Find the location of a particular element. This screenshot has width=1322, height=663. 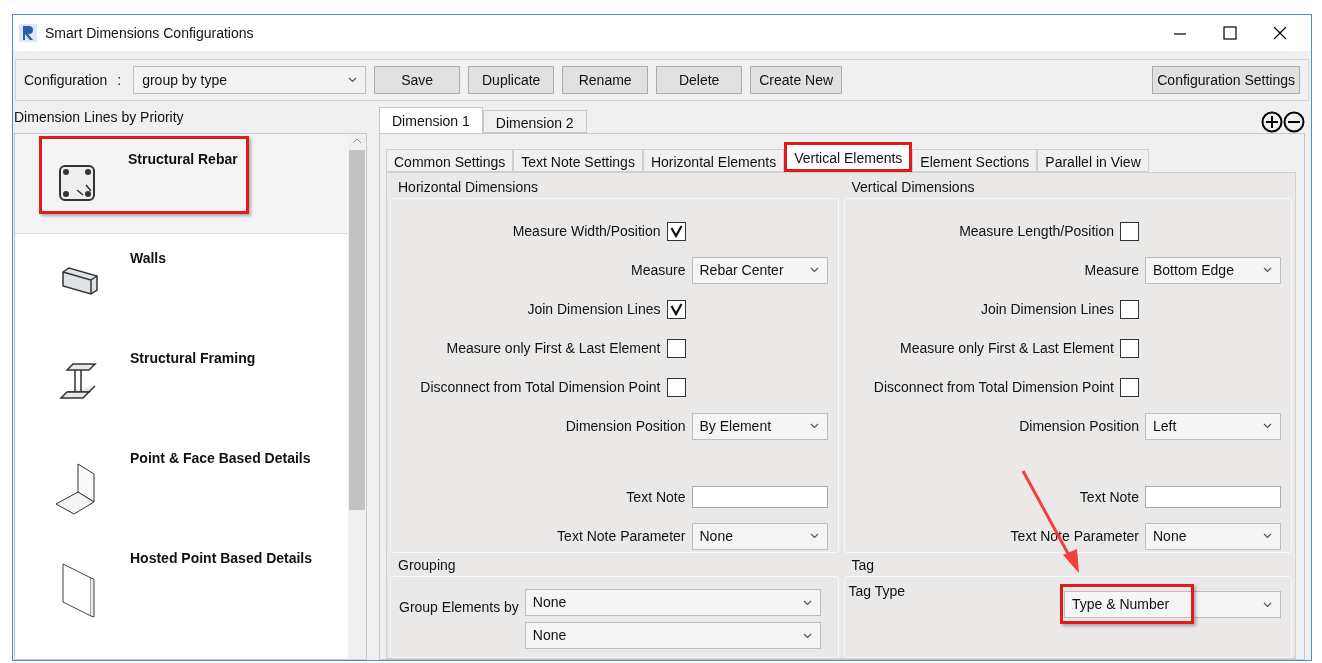

tab: Vertical Elements is located at coordinates (848, 157).